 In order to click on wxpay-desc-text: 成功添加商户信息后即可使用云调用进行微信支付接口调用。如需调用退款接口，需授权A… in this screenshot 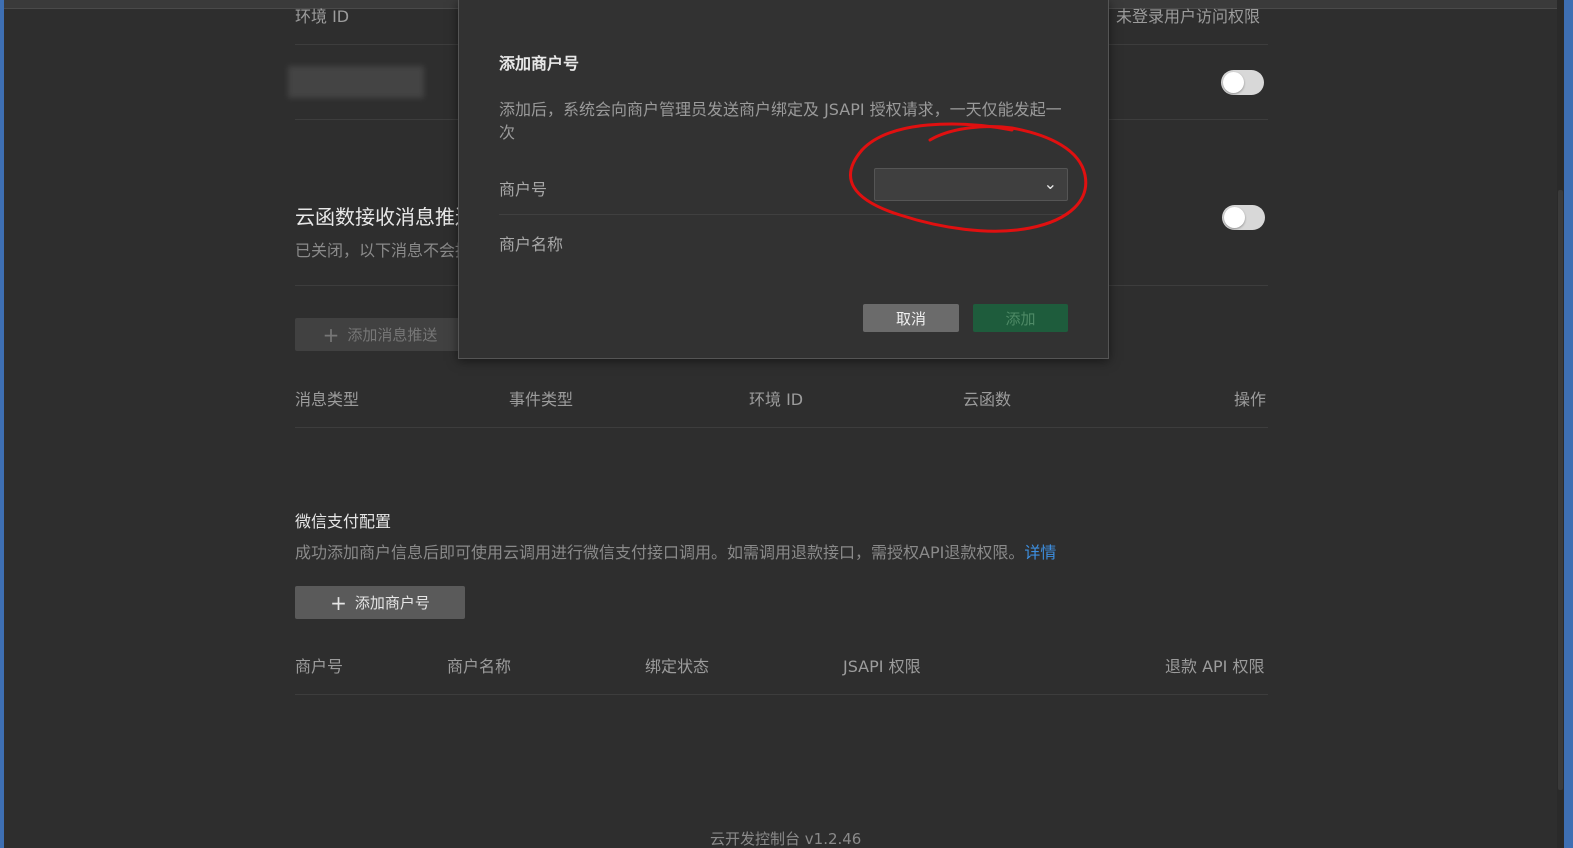, I will do `click(660, 552)`.